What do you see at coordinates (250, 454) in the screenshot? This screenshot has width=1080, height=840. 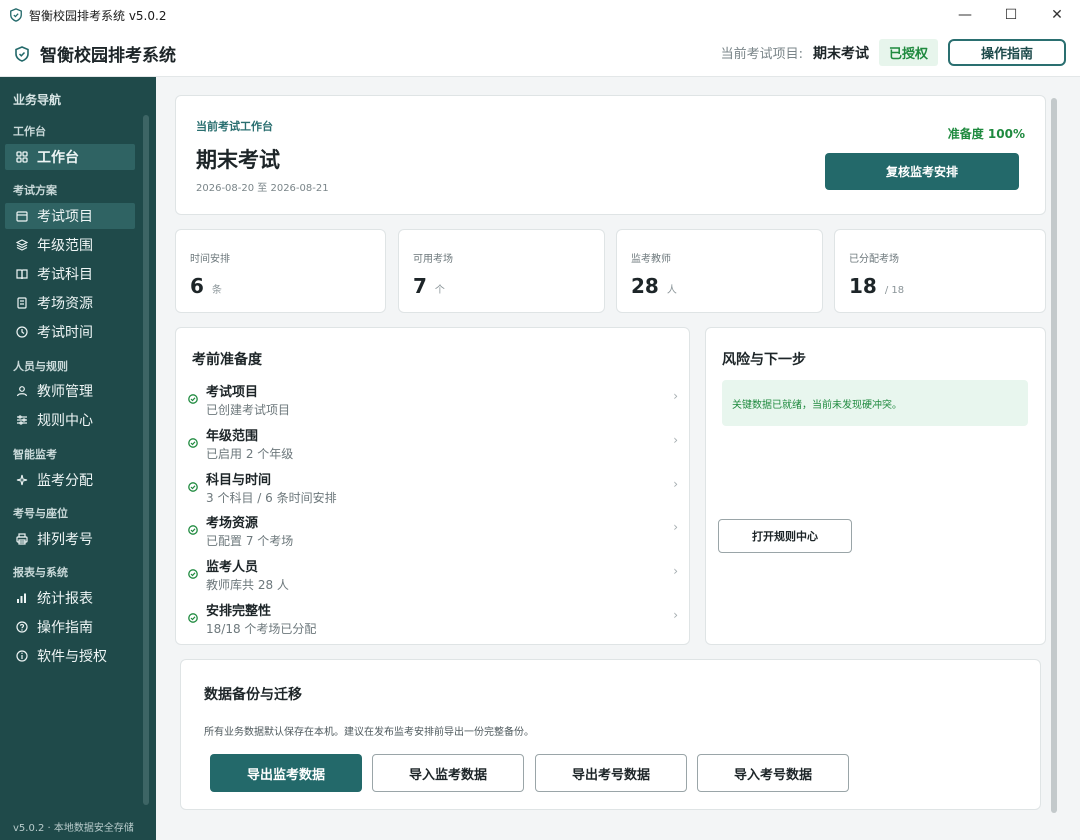 I see `checklist-item-sub: 已启用 2 个年级` at bounding box center [250, 454].